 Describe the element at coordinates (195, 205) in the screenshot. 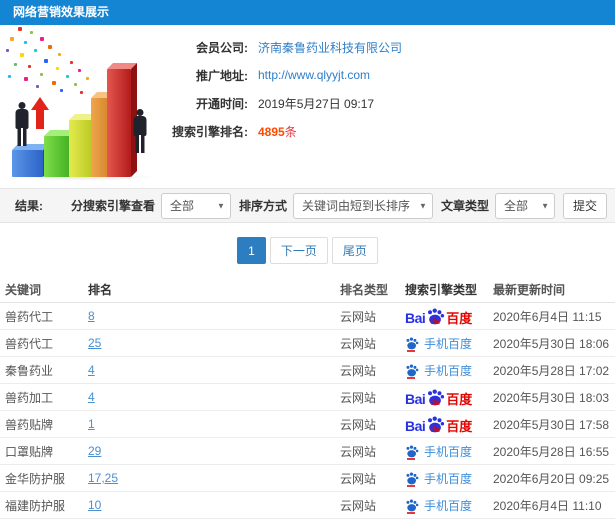

I see `engine-filter-select: 全部 ▼` at that location.